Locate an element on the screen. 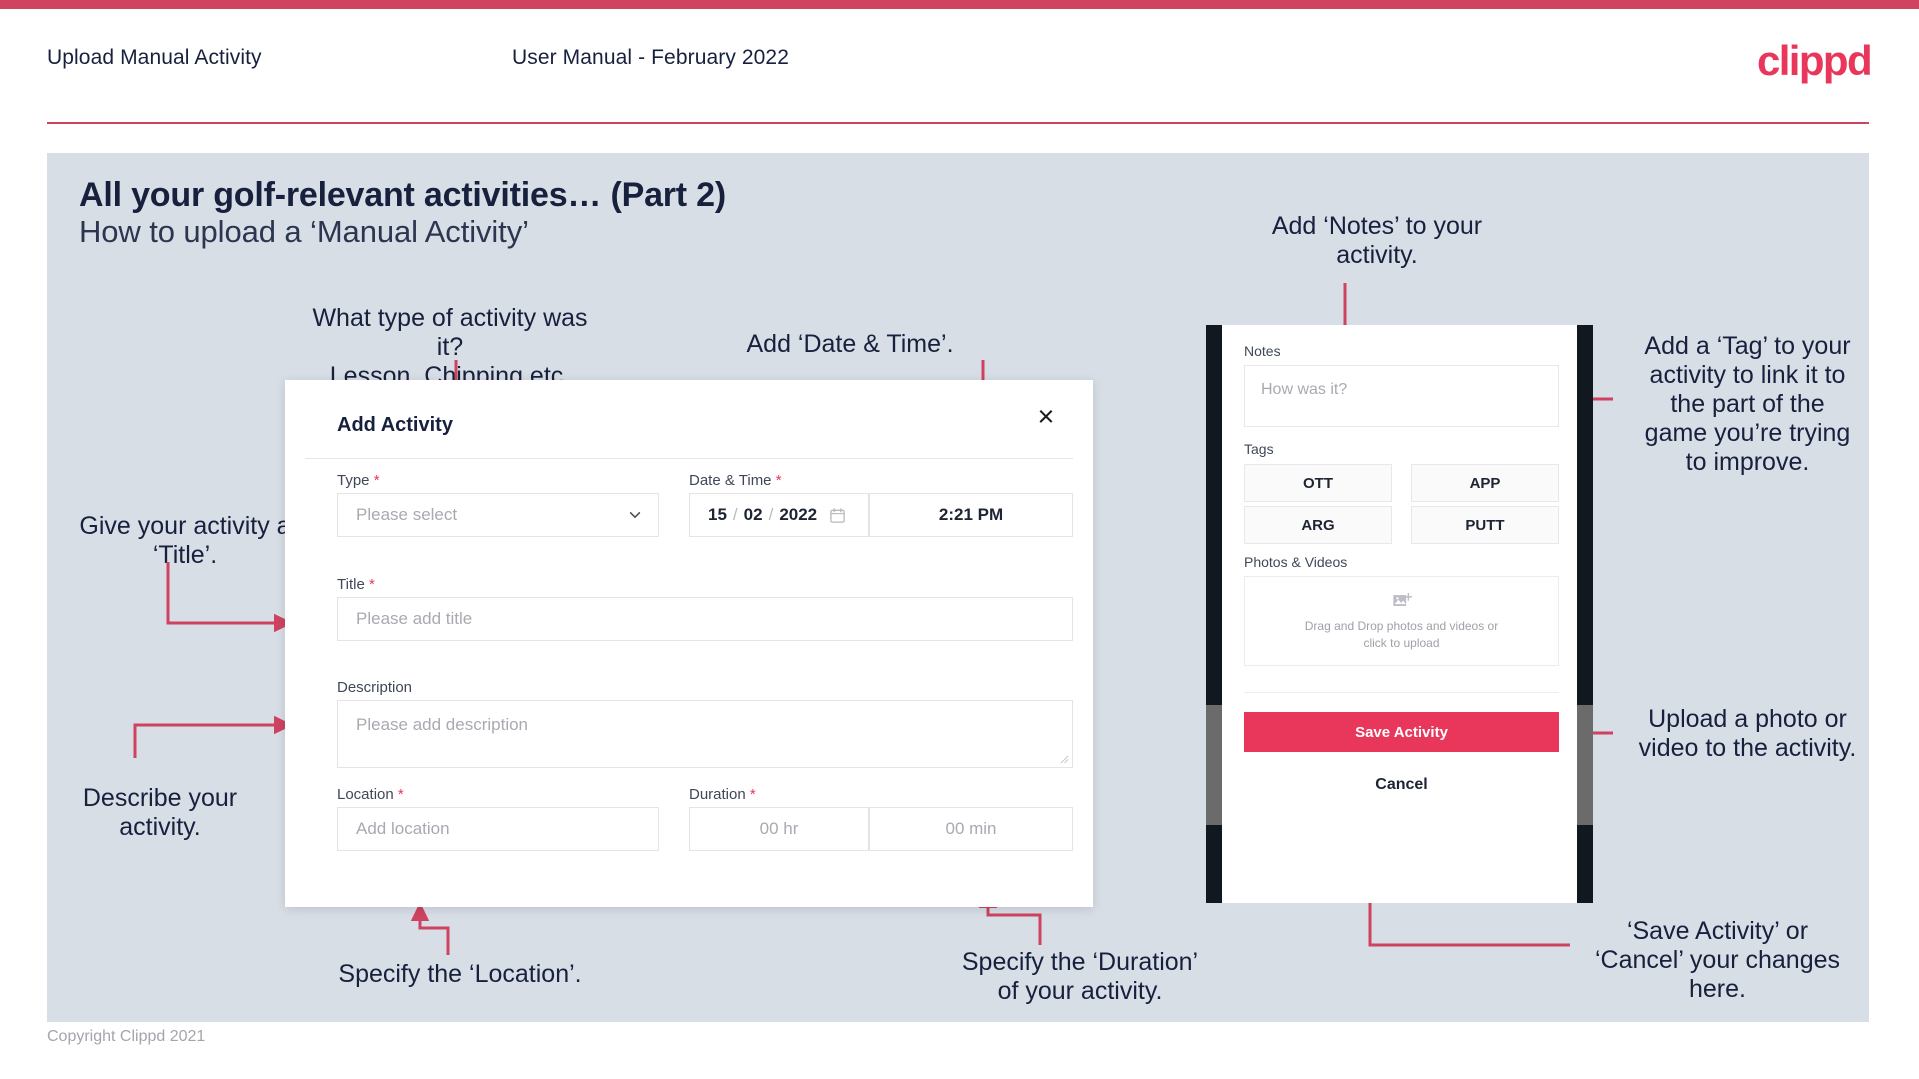  phone-volume-button-left is located at coordinates (1214, 765).